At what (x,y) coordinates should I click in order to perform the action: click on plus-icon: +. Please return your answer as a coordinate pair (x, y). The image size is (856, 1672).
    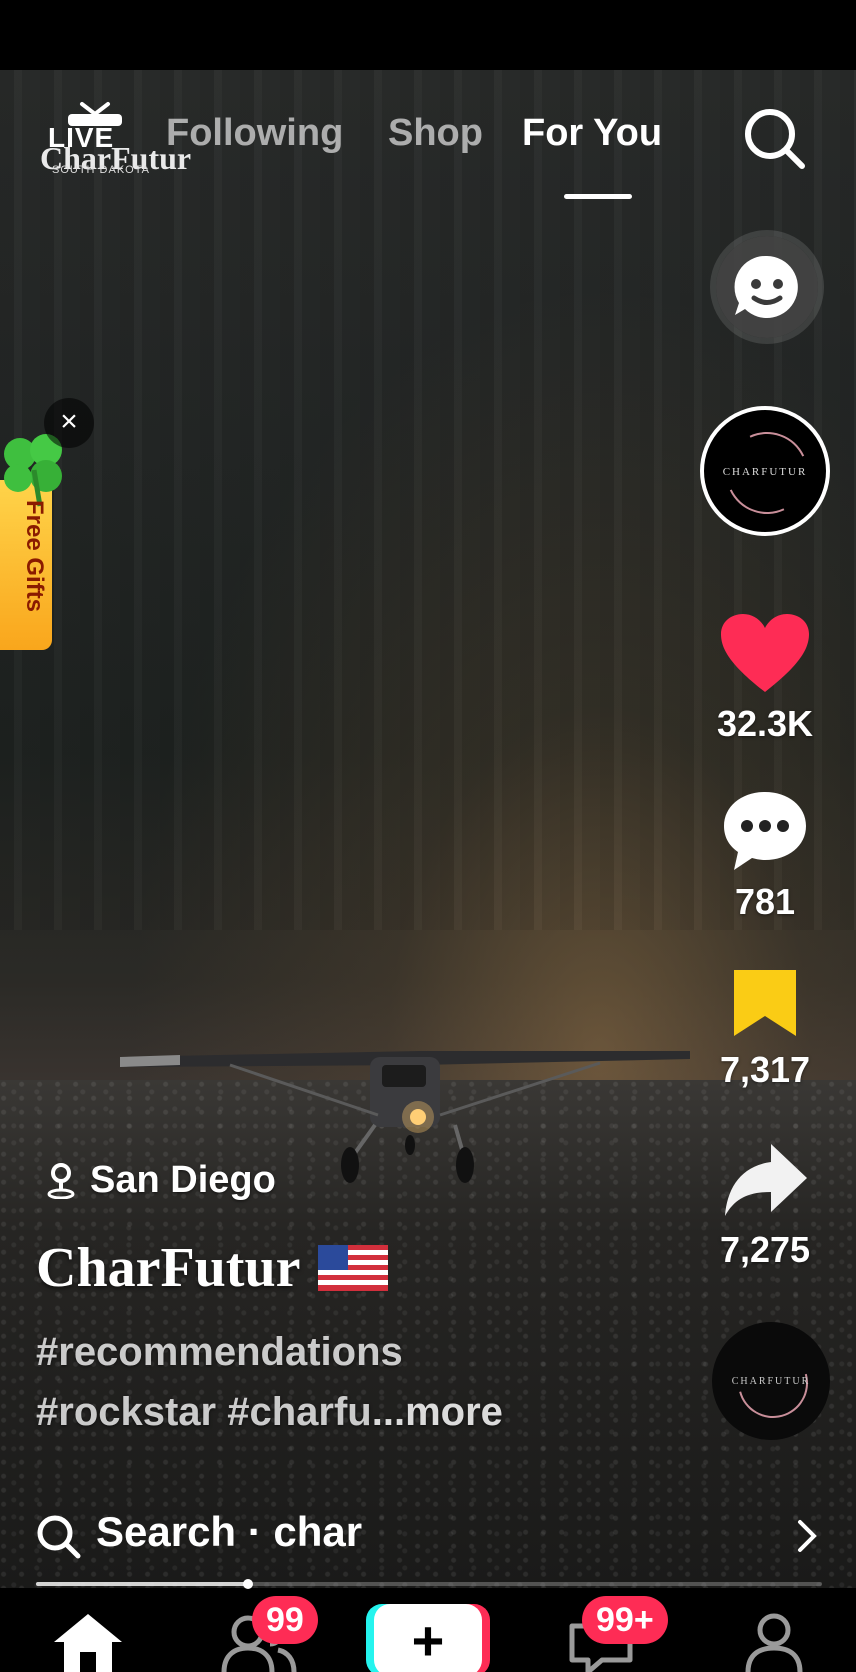
    Looking at the image, I should click on (428, 1638).